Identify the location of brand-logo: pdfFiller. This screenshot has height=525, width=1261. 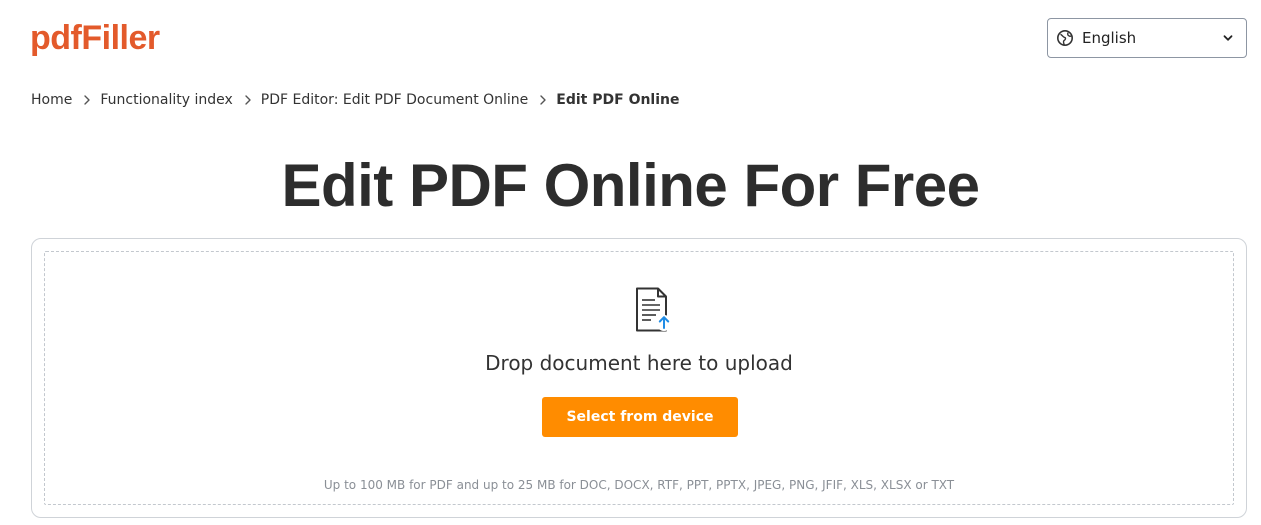
(95, 38).